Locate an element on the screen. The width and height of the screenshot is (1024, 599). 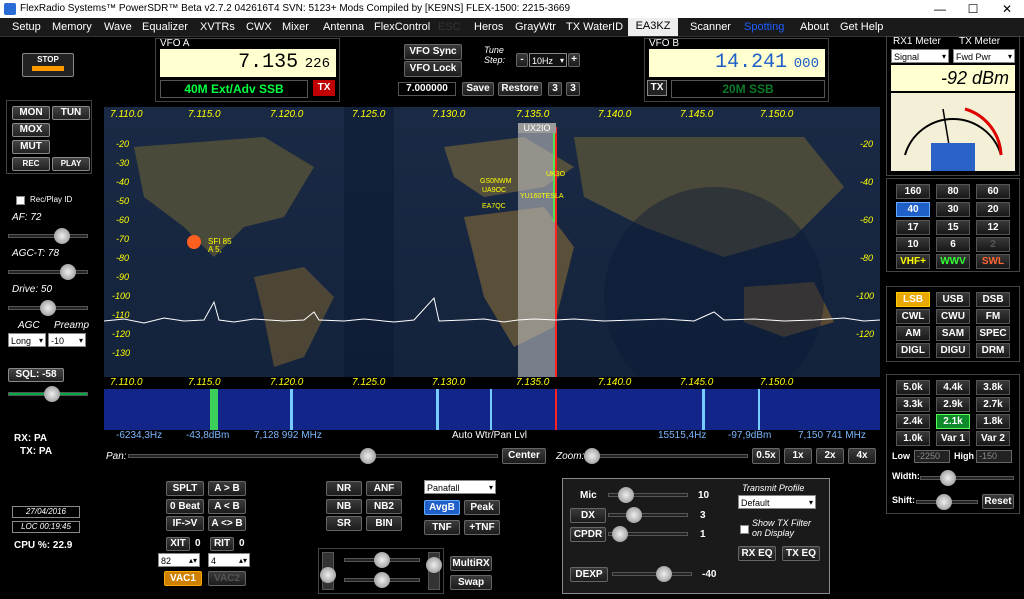
vfo-b-tx-button: TX is located at coordinates (657, 88).